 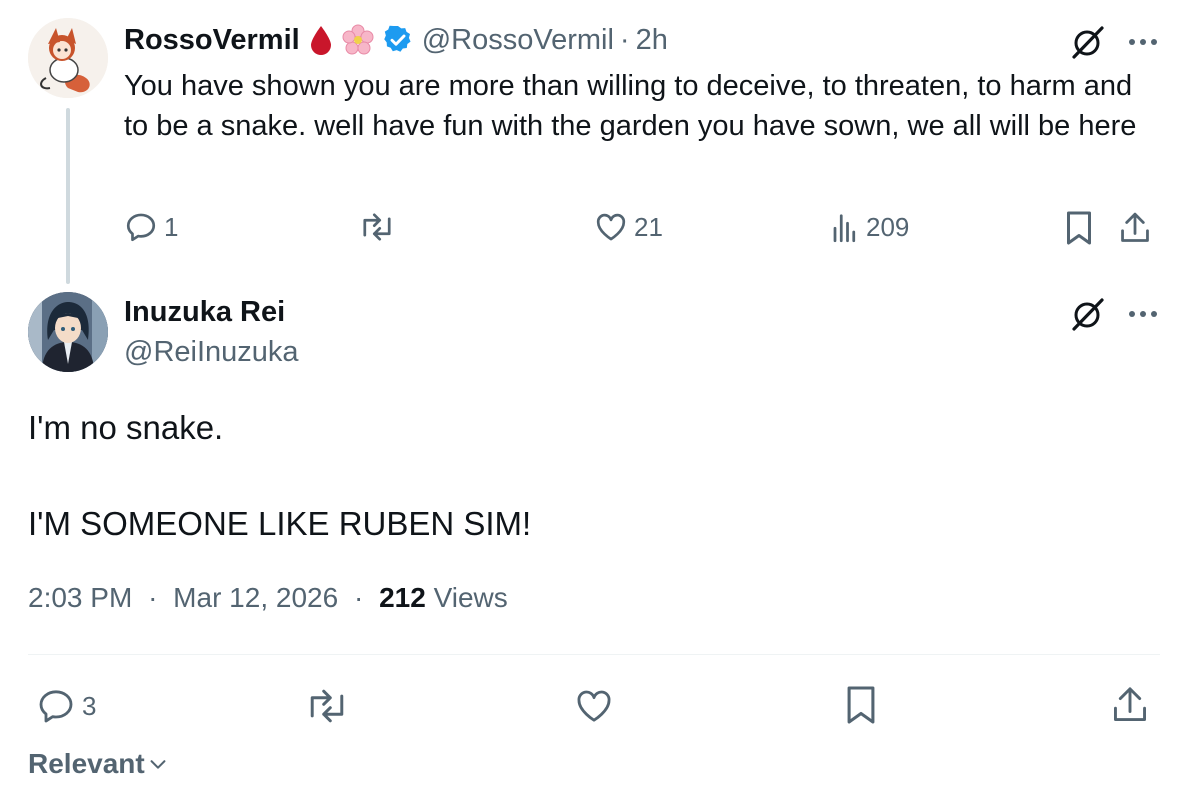 What do you see at coordinates (888, 226) in the screenshot?
I see `parent-views-count: 209` at bounding box center [888, 226].